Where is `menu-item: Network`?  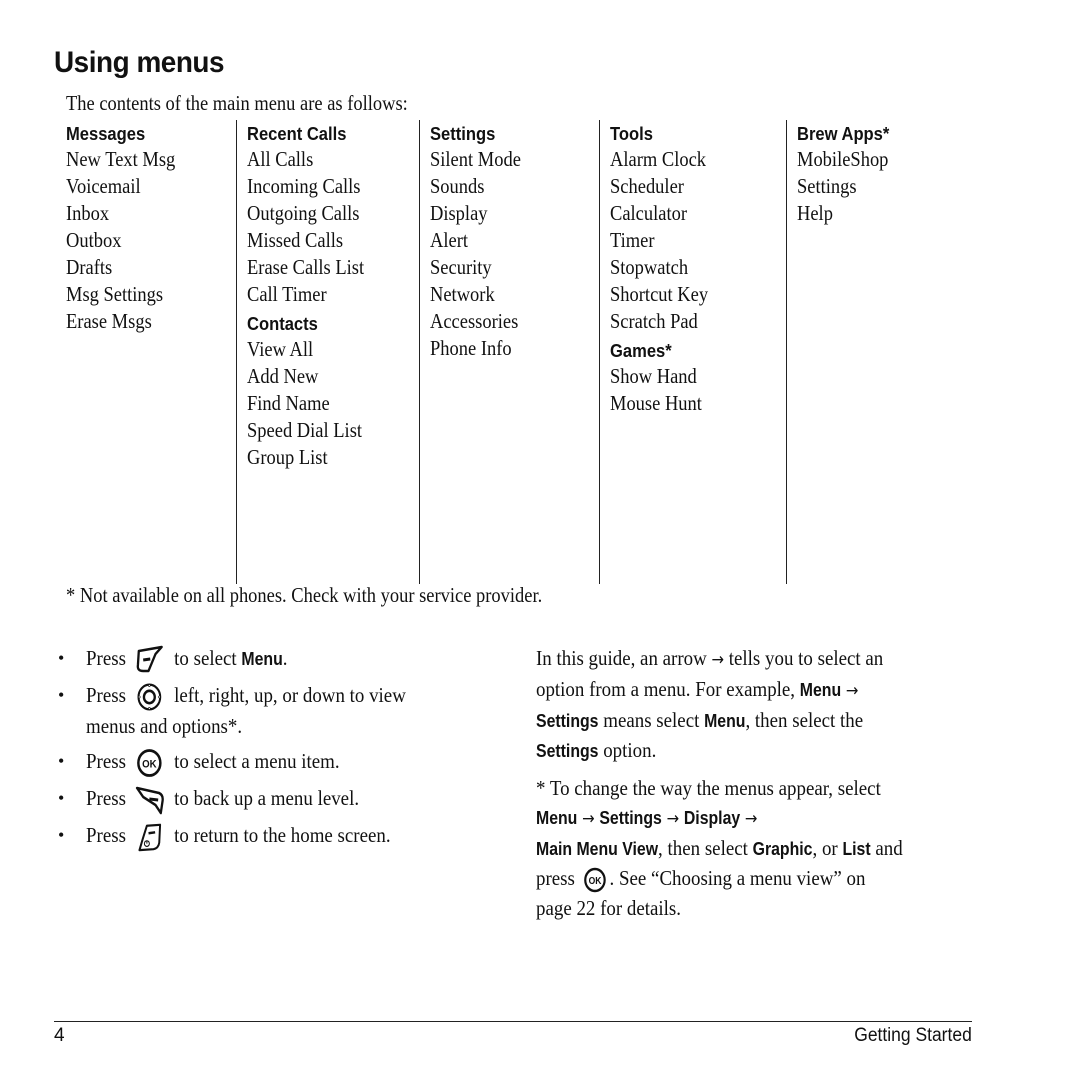 menu-item: Network is located at coordinates (462, 294).